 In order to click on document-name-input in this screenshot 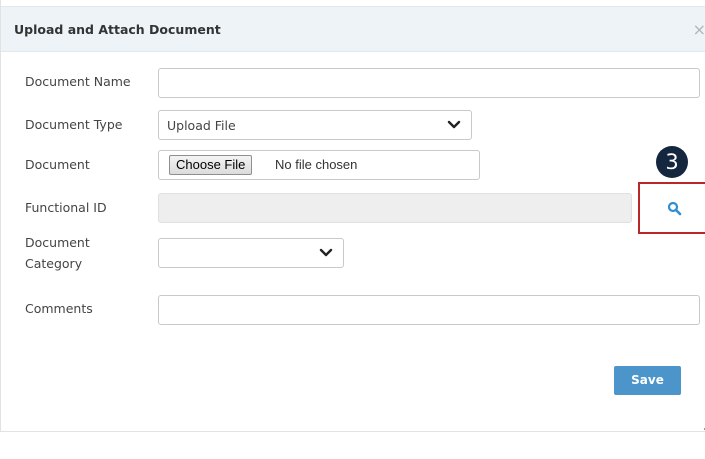, I will do `click(429, 83)`.